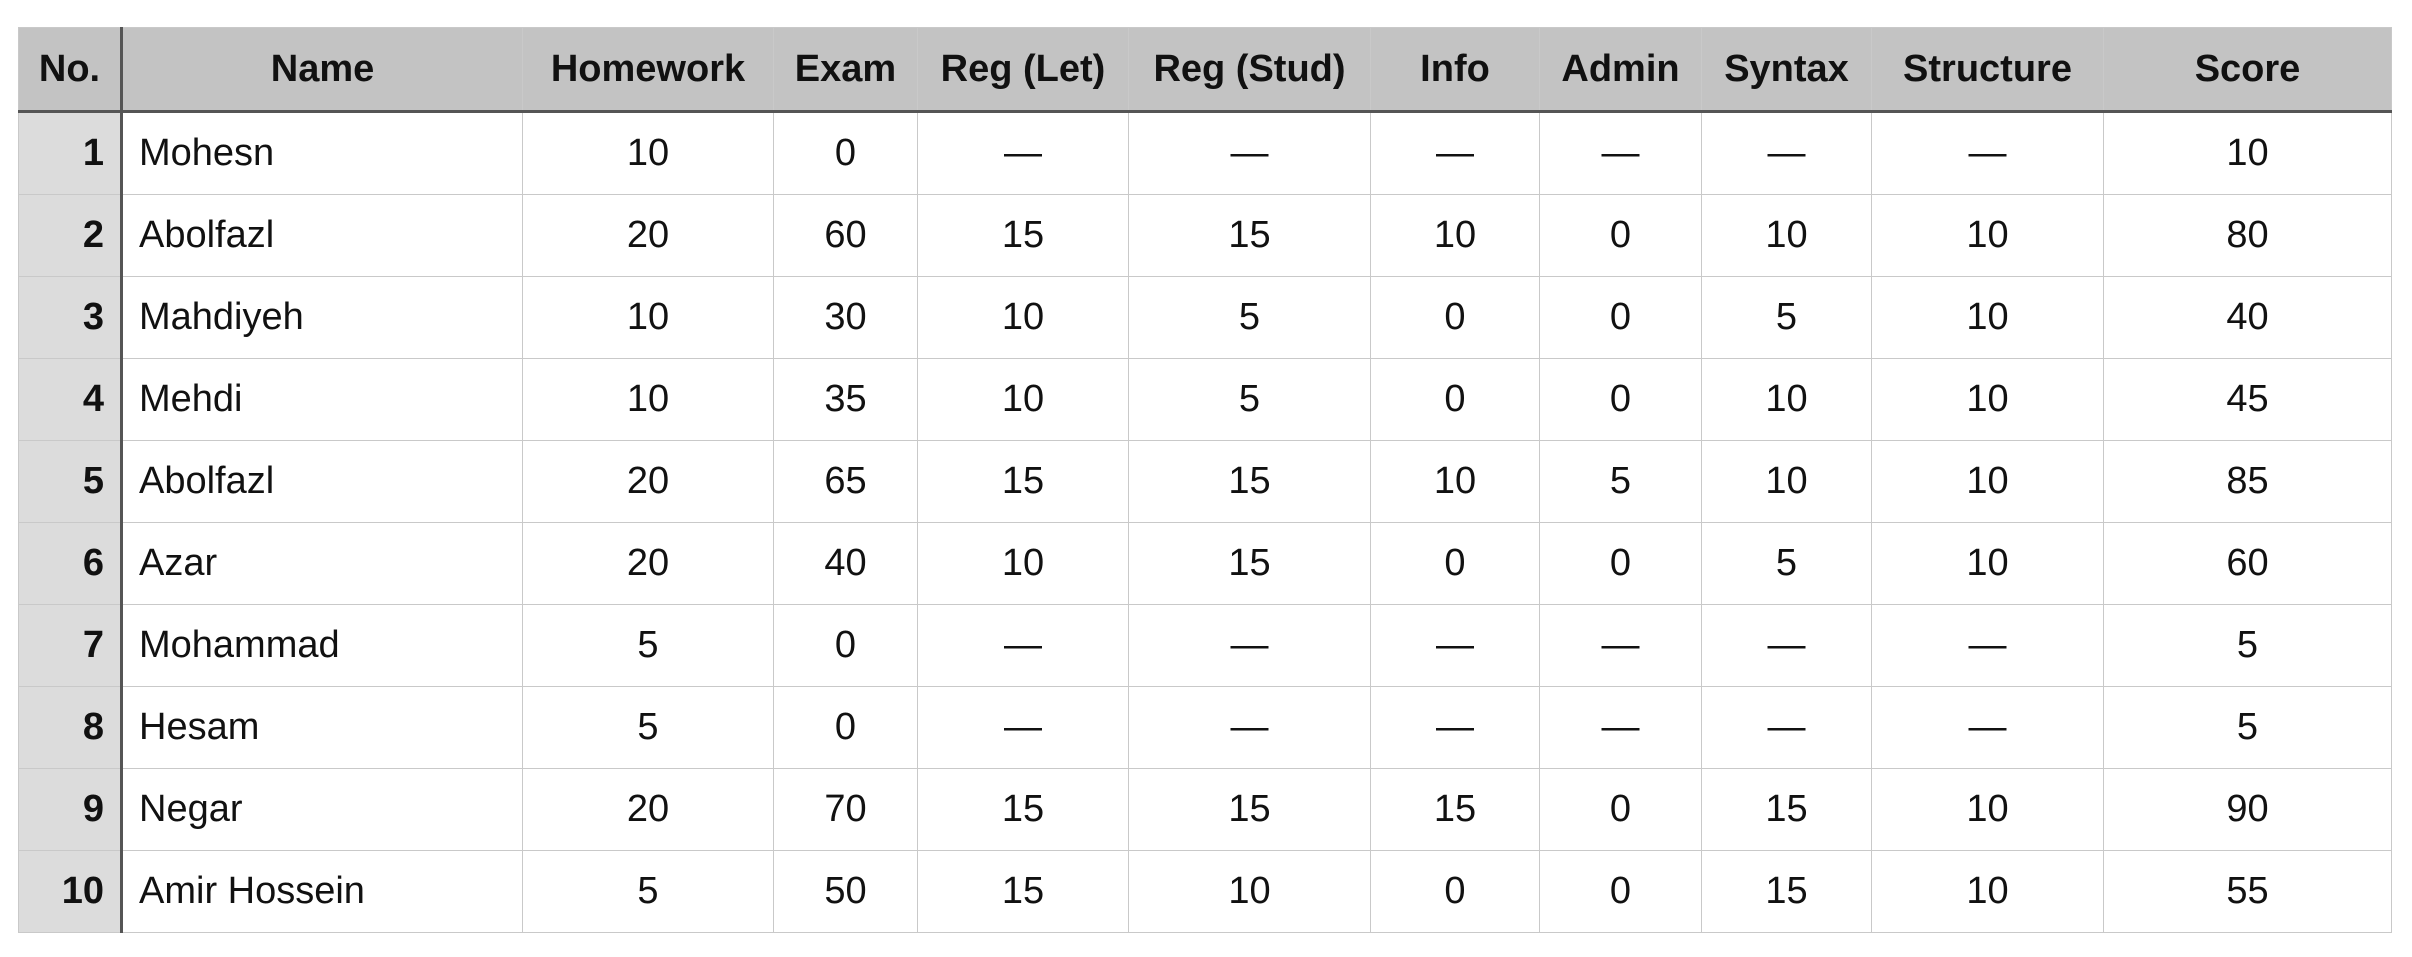 The image size is (2412, 957). What do you see at coordinates (70, 153) in the screenshot?
I see `row-number-cell: 1` at bounding box center [70, 153].